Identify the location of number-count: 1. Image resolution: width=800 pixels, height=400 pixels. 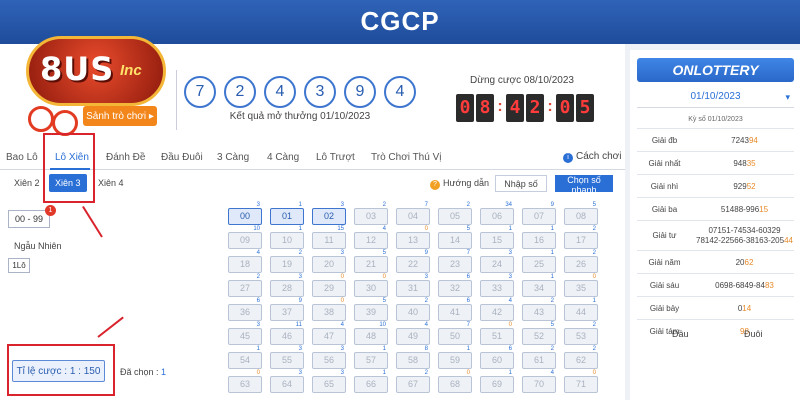
(552, 253).